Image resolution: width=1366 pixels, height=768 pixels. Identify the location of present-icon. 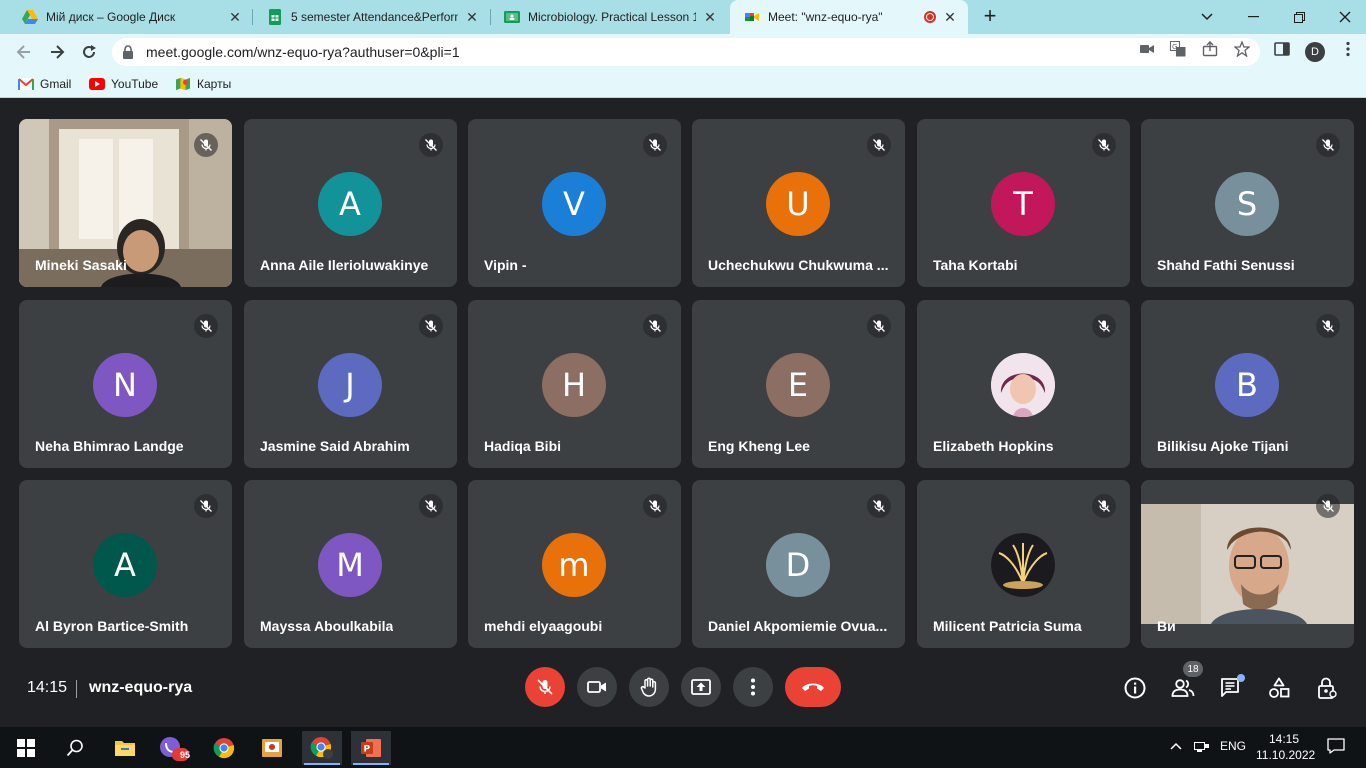
(701, 687).